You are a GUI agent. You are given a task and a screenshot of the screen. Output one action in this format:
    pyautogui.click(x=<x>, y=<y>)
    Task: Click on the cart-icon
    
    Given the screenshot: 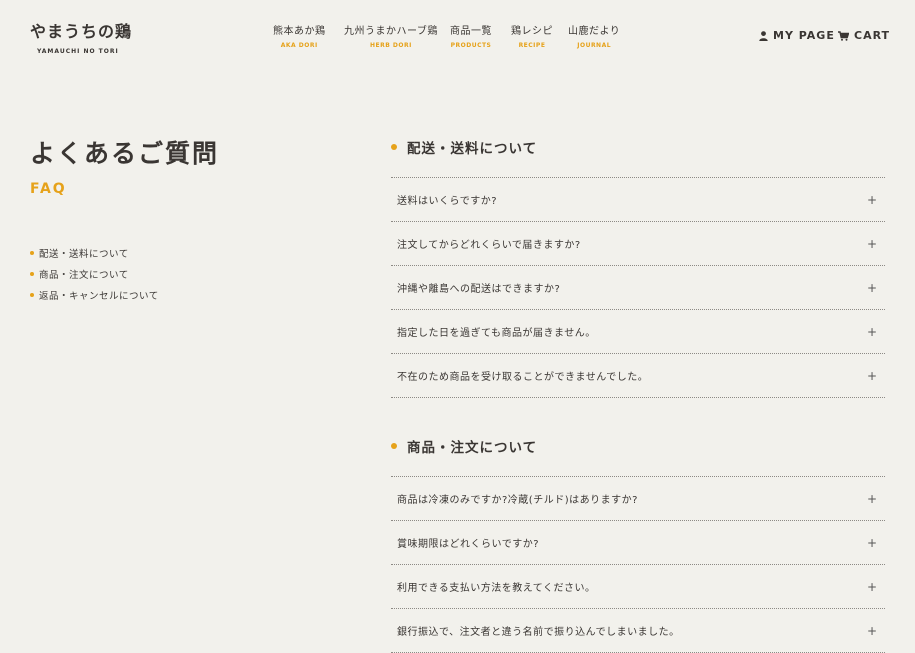 What is the action you would take?
    pyautogui.click(x=843, y=35)
    